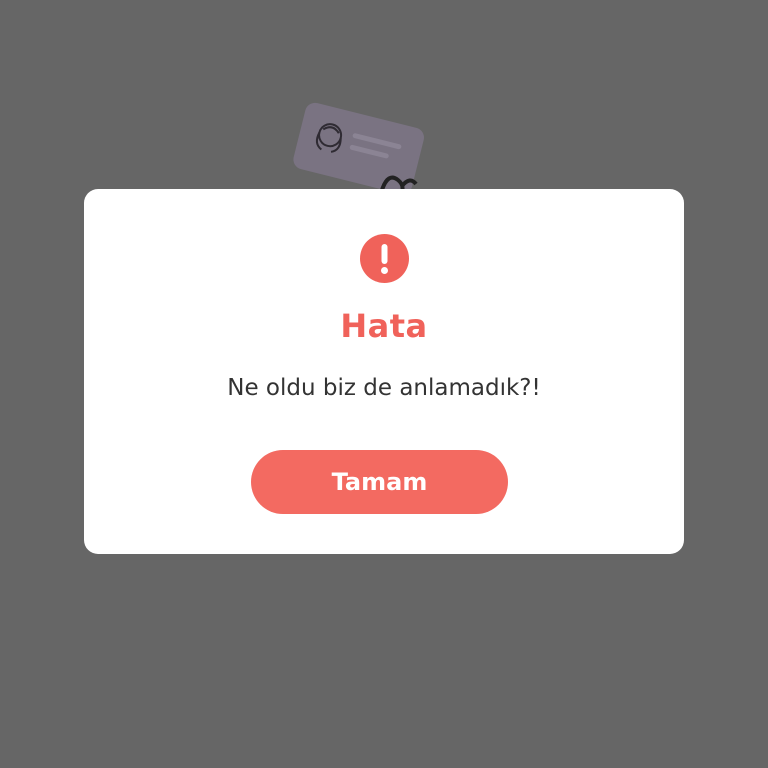  Describe the element at coordinates (384, 258) in the screenshot. I see `exclamation-circle-icon` at that location.